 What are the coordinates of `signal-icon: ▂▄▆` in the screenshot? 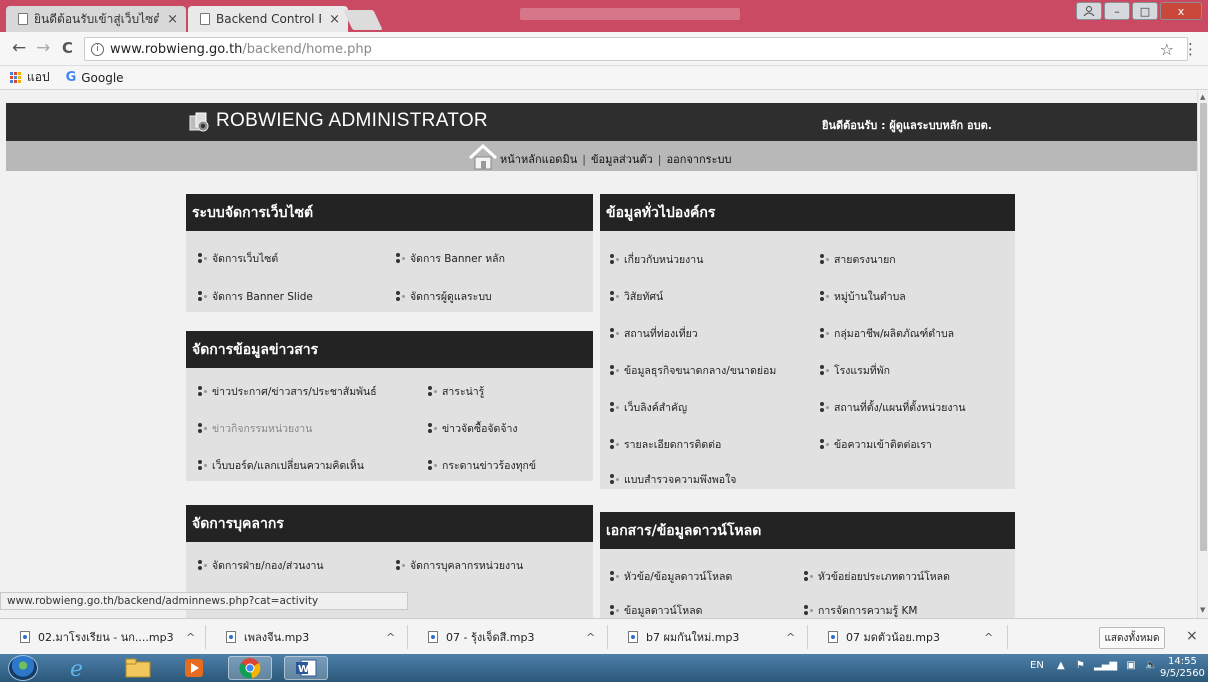 It's located at (1105, 665).